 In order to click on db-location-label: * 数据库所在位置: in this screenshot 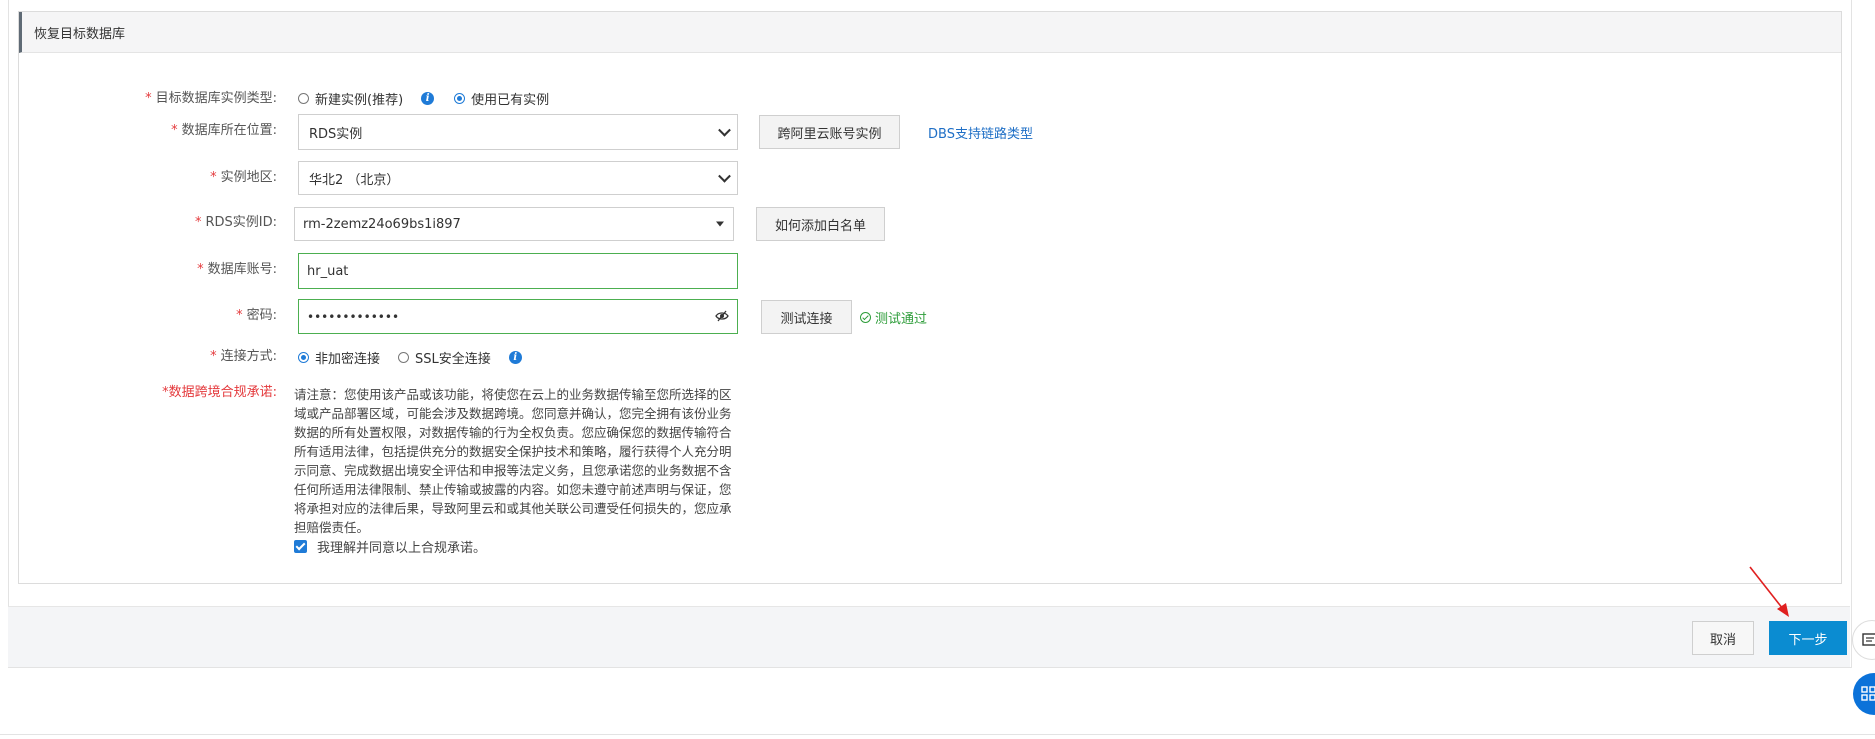, I will do `click(224, 130)`.